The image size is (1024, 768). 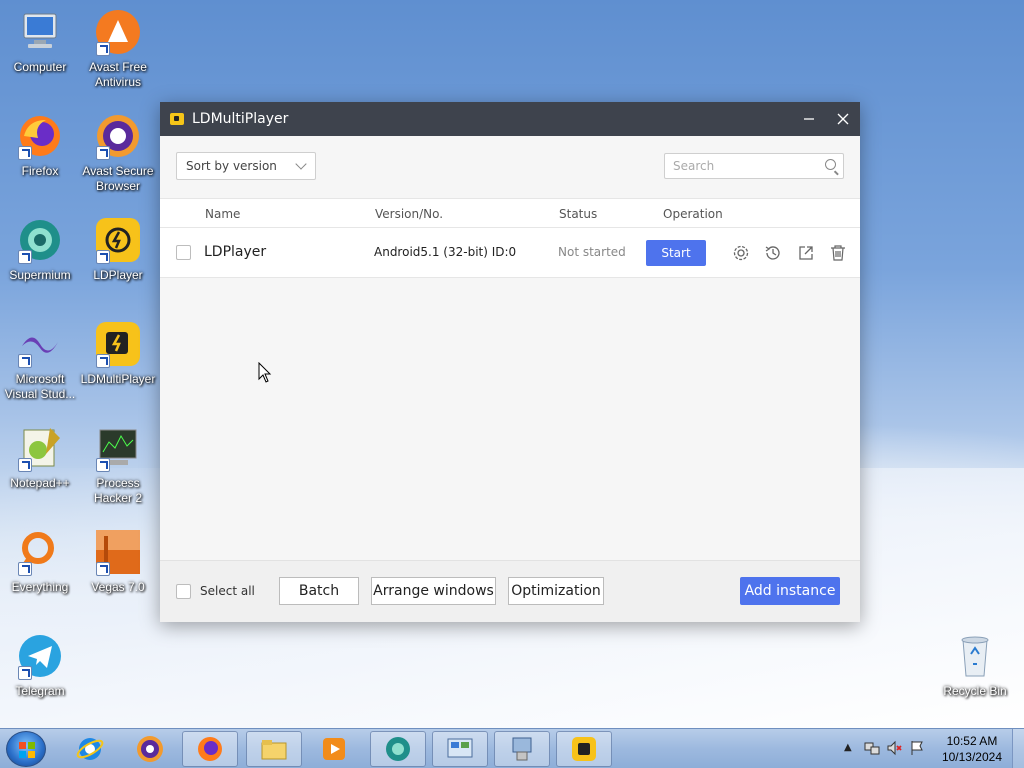 I want to click on desktop-icon-notepadpp: Notepad++, so click(x=40, y=457).